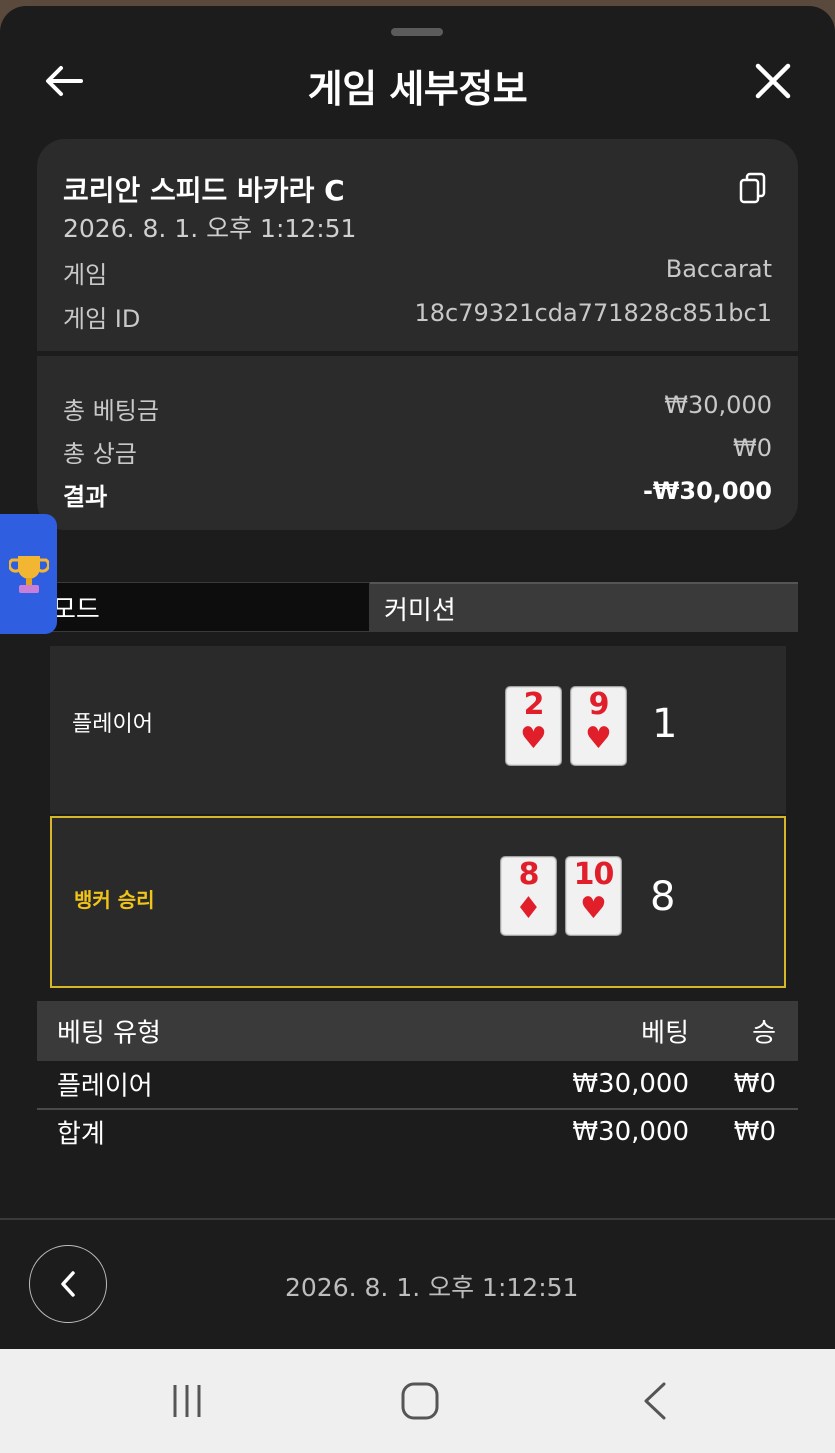 Image resolution: width=835 pixels, height=1453 pixels. I want to click on recent-apps-icon, so click(187, 1401).